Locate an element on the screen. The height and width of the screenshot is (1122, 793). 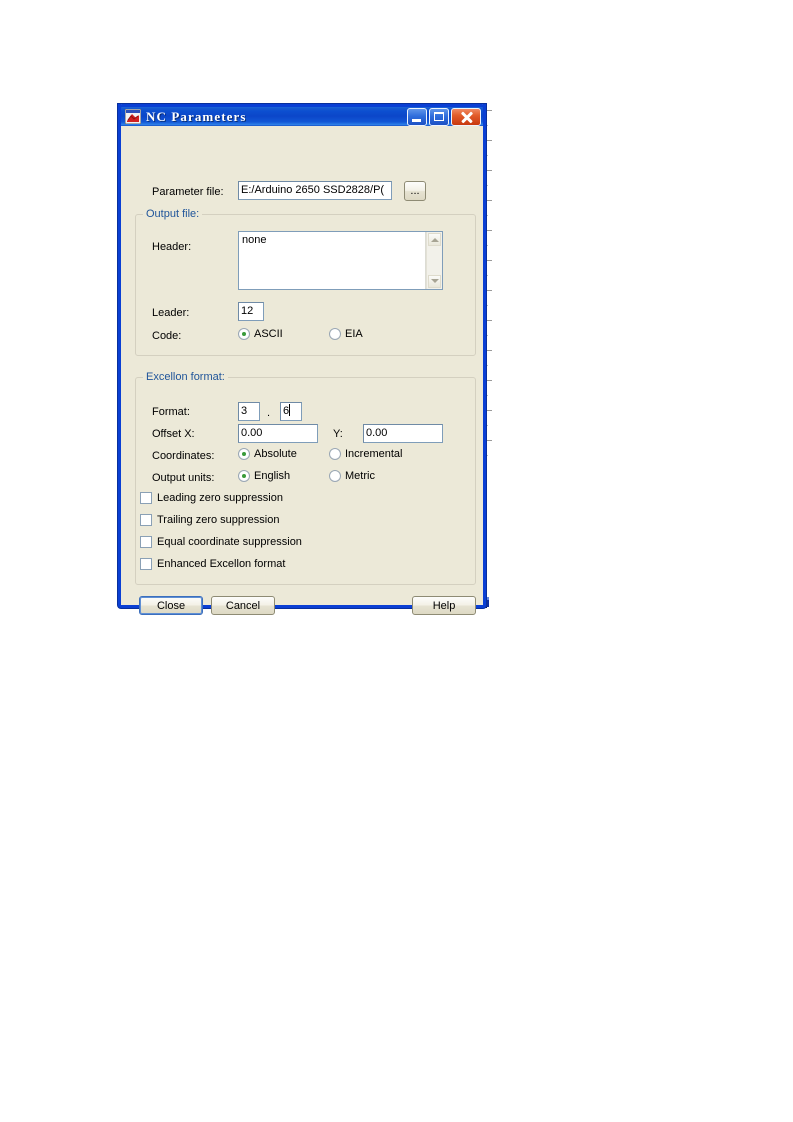
coordinates-label: Coordinates: is located at coordinates (183, 456).